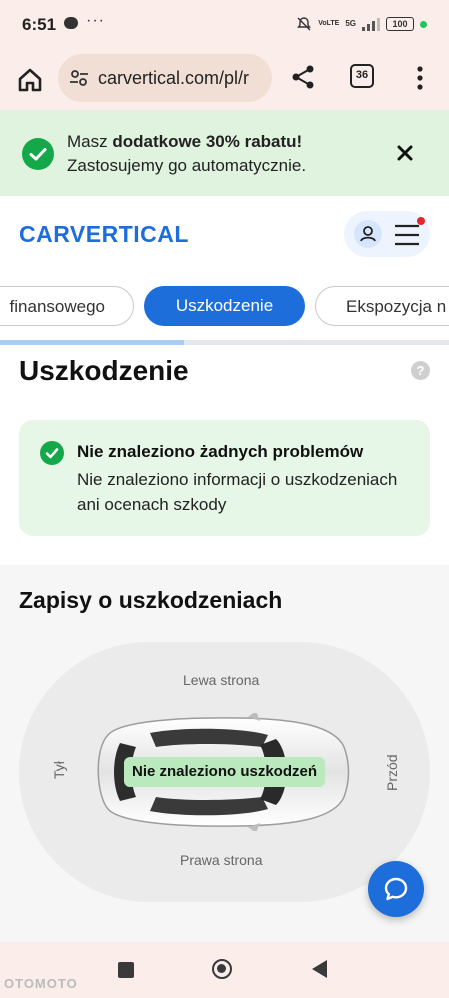 Image resolution: width=449 pixels, height=998 pixels. I want to click on address-bar: carvertical.com/pl/r, so click(165, 78).